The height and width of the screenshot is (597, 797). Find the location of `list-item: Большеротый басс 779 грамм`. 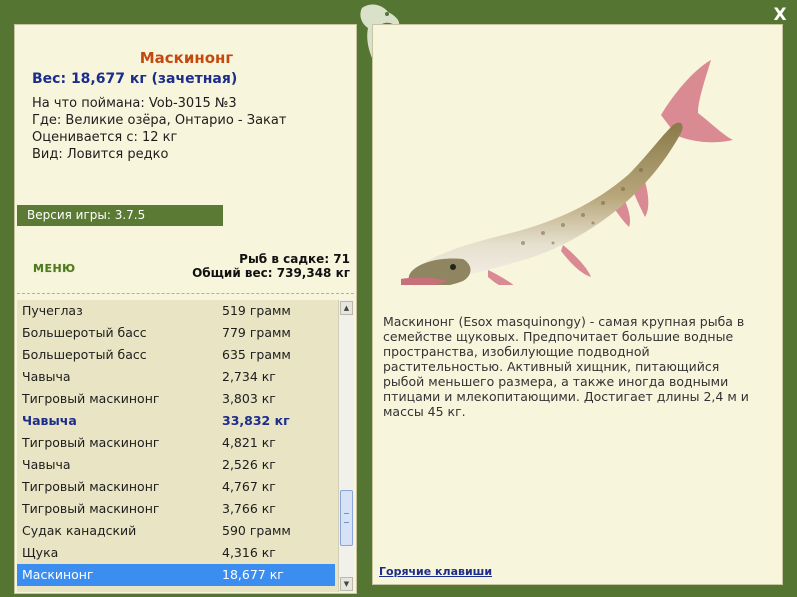

list-item: Большеротый басс 779 грамм is located at coordinates (176, 333).